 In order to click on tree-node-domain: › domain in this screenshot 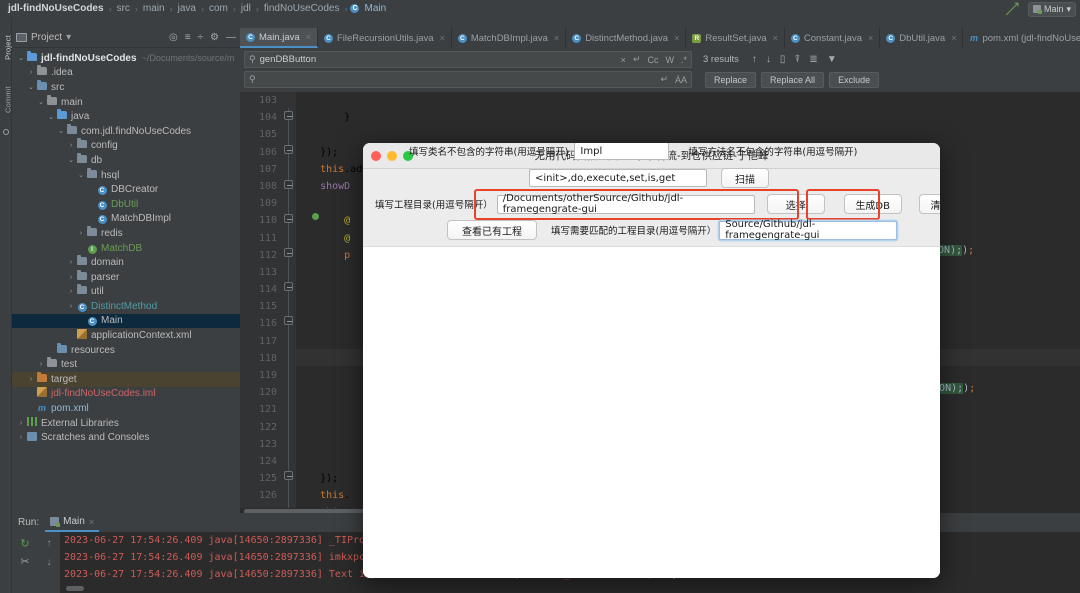, I will do `click(126, 262)`.